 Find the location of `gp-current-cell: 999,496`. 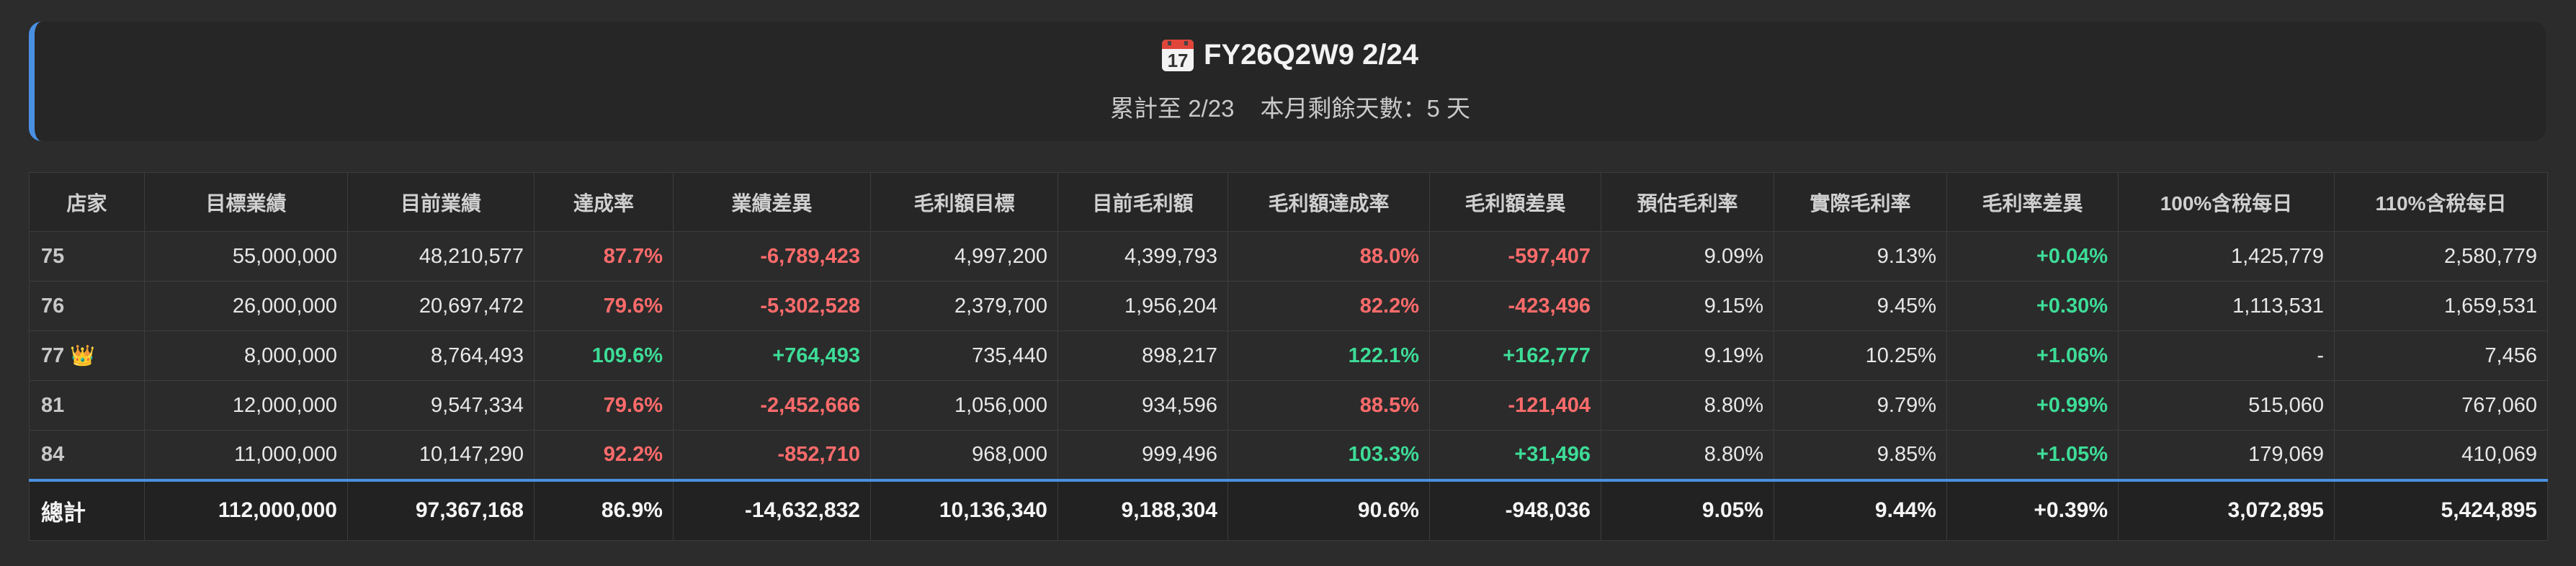

gp-current-cell: 999,496 is located at coordinates (1142, 455).